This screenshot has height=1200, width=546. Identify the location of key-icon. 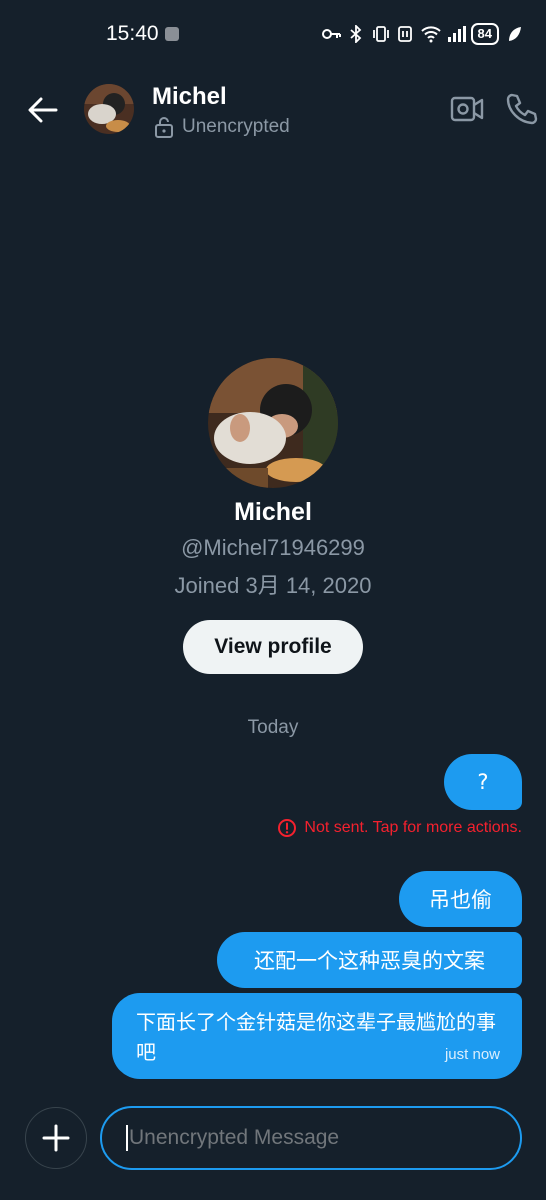
(331, 34).